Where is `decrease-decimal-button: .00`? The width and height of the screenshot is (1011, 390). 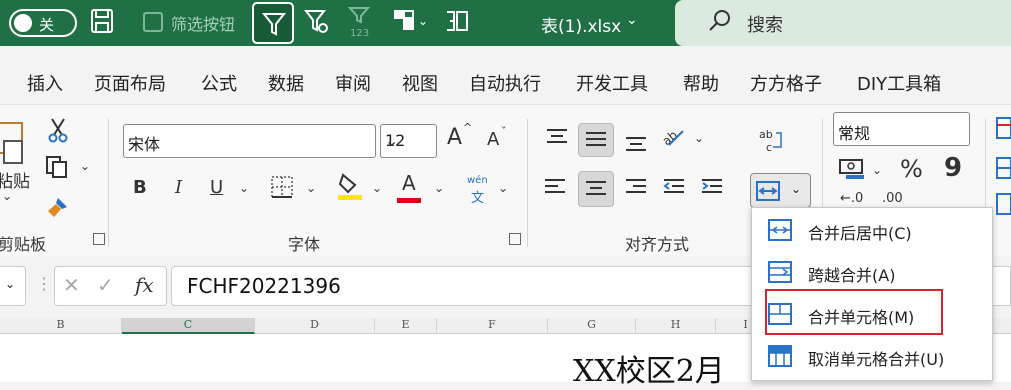 decrease-decimal-button: .00 is located at coordinates (892, 198).